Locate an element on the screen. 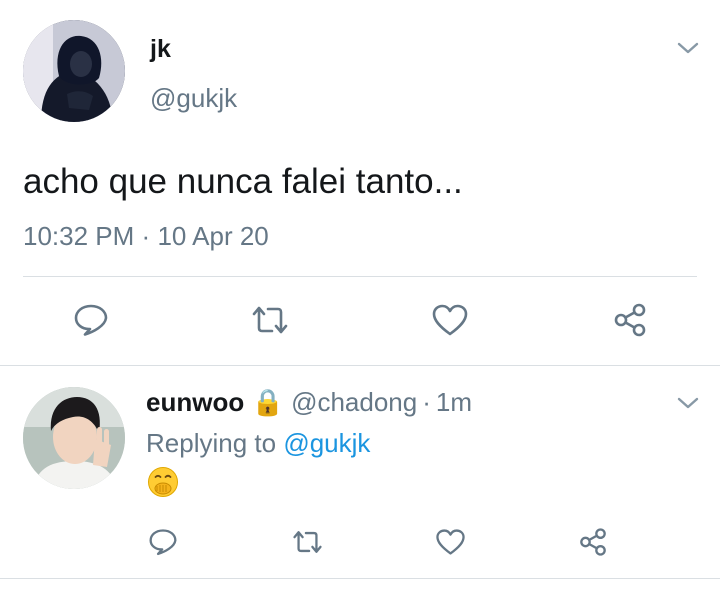 The width and height of the screenshot is (720, 589). author-avatar is located at coordinates (74, 71).